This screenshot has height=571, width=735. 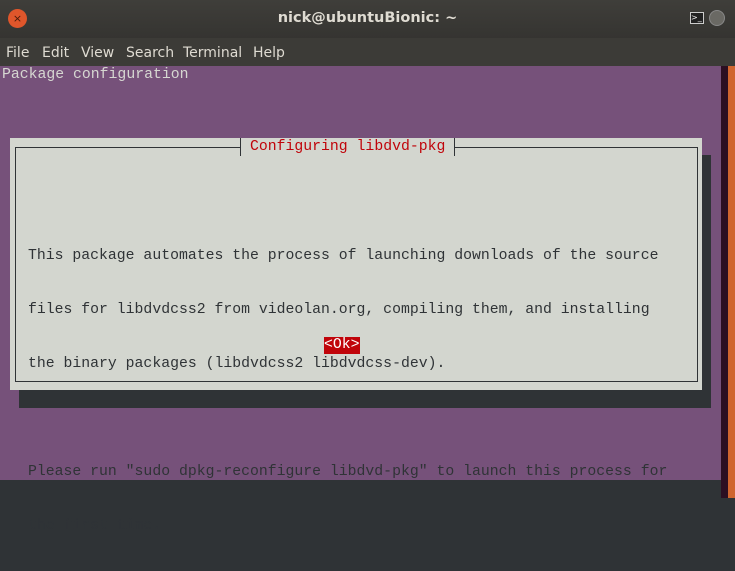 I want to click on maximize-icon, so click(x=717, y=18).